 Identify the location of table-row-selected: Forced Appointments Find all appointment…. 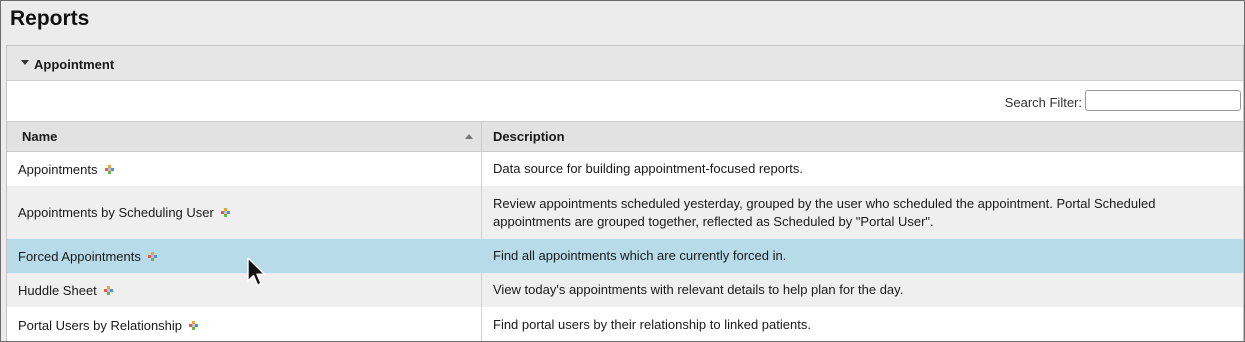
(625, 256).